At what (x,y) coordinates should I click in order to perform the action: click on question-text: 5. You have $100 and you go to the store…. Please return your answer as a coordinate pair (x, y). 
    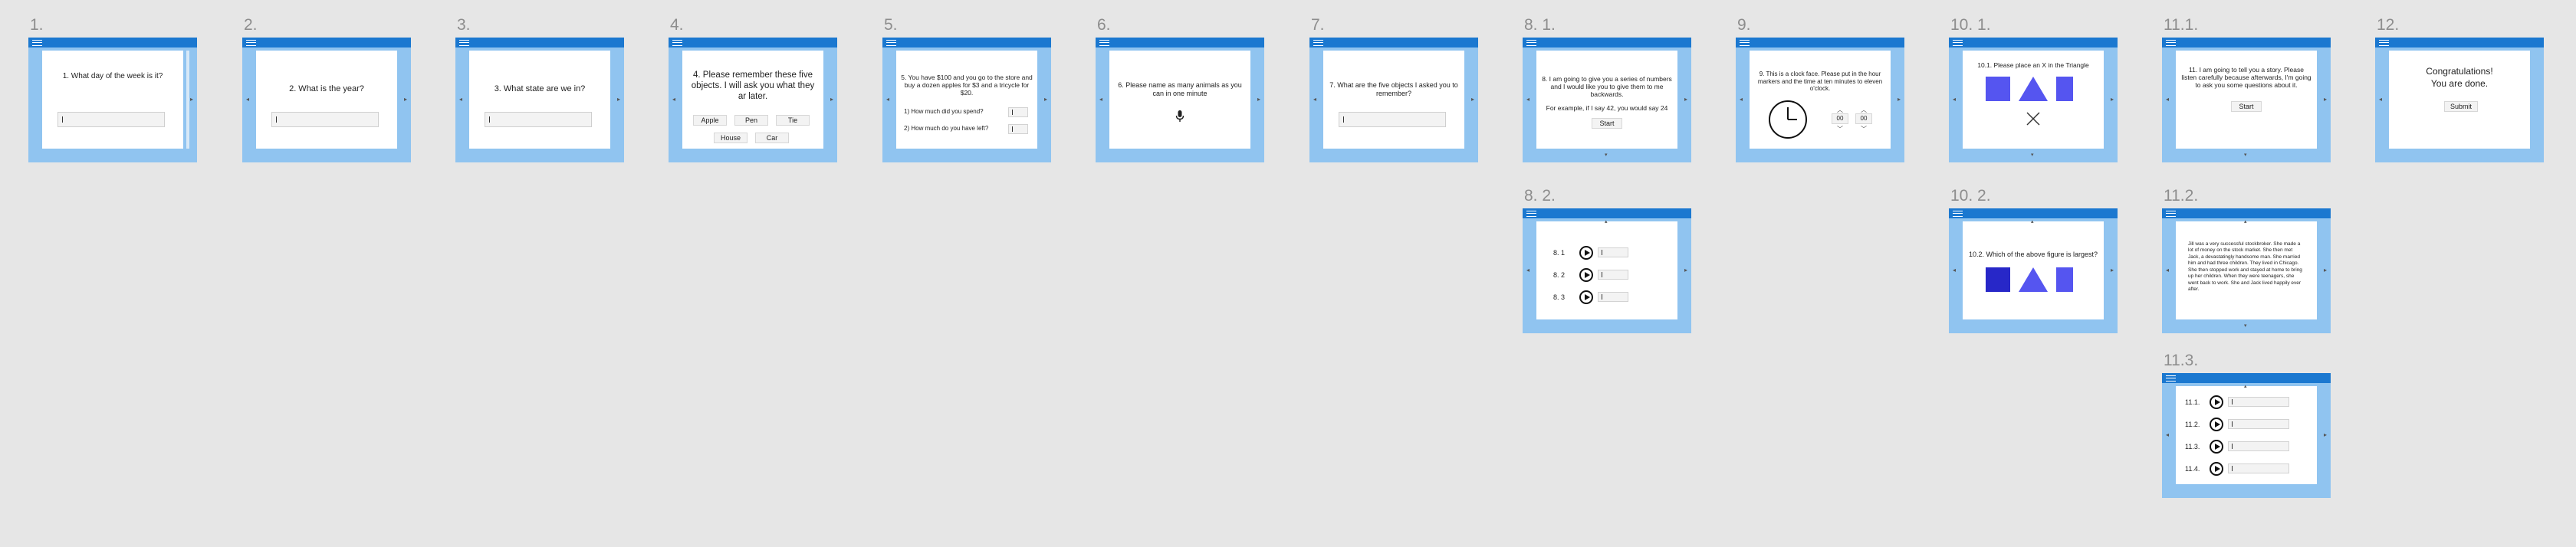
    Looking at the image, I should click on (967, 85).